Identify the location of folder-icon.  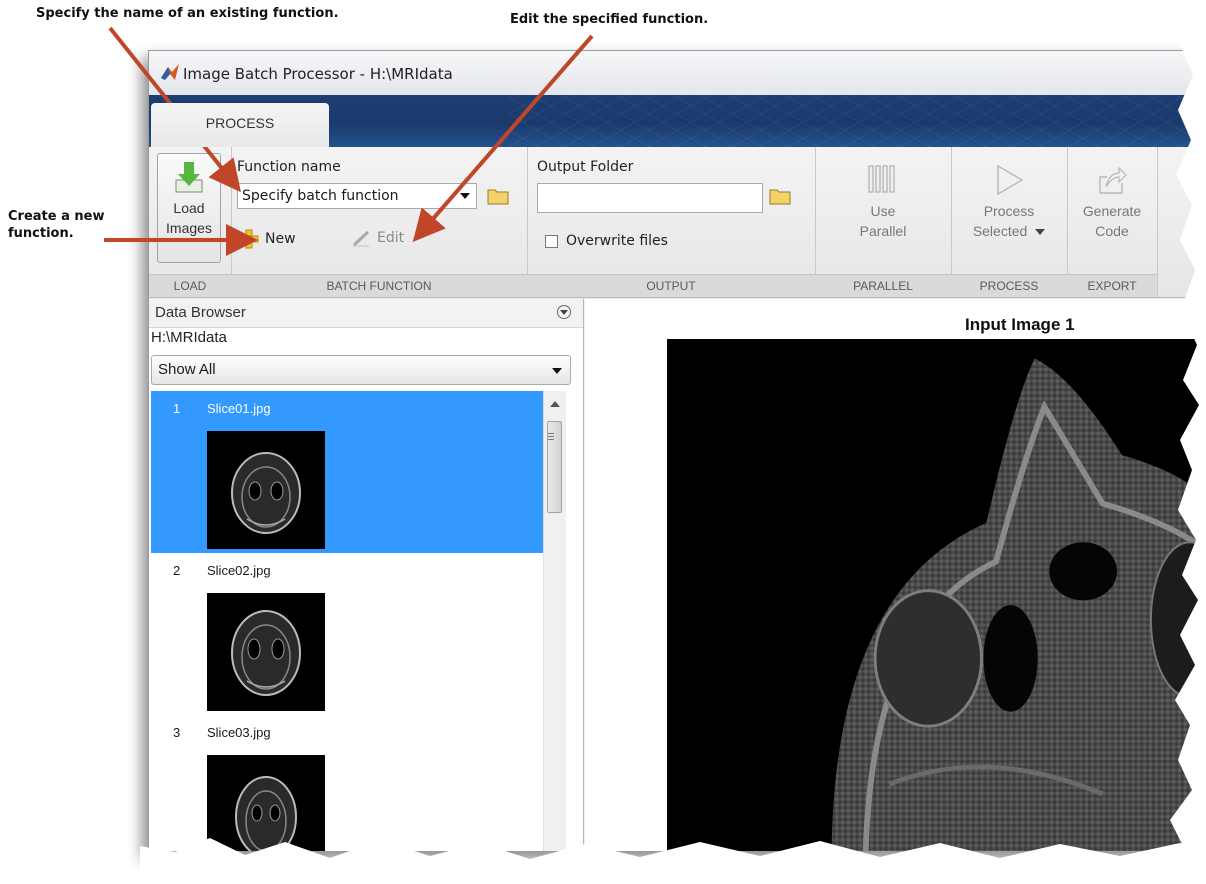
(498, 196).